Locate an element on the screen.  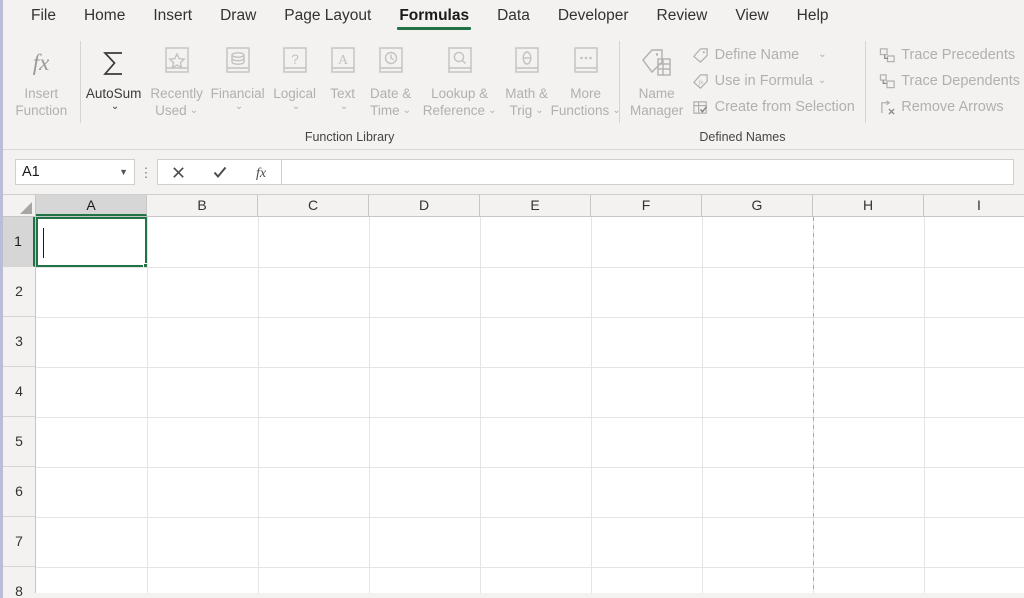
column-header-G: G is located at coordinates (757, 205).